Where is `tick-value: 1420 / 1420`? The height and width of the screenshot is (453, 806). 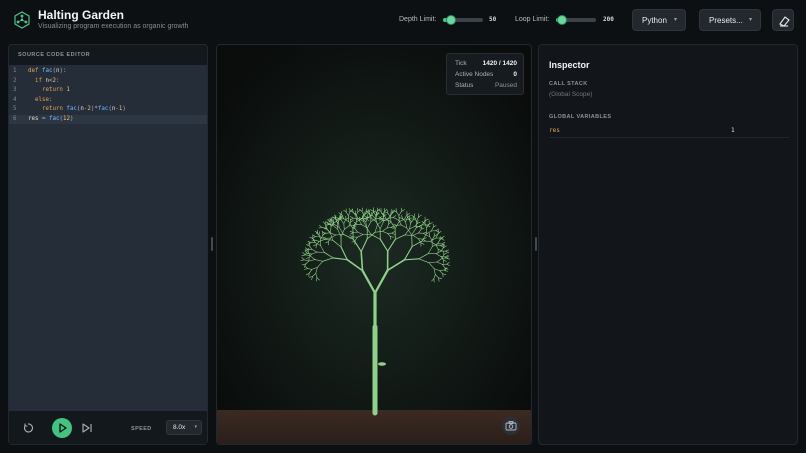
tick-value: 1420 / 1420 is located at coordinates (499, 63).